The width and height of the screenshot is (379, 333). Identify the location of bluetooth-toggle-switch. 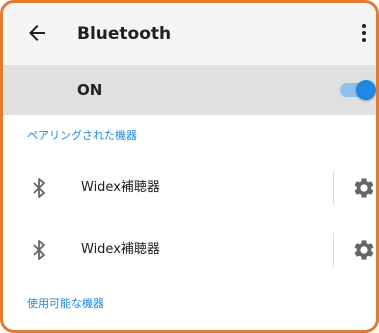
(357, 90).